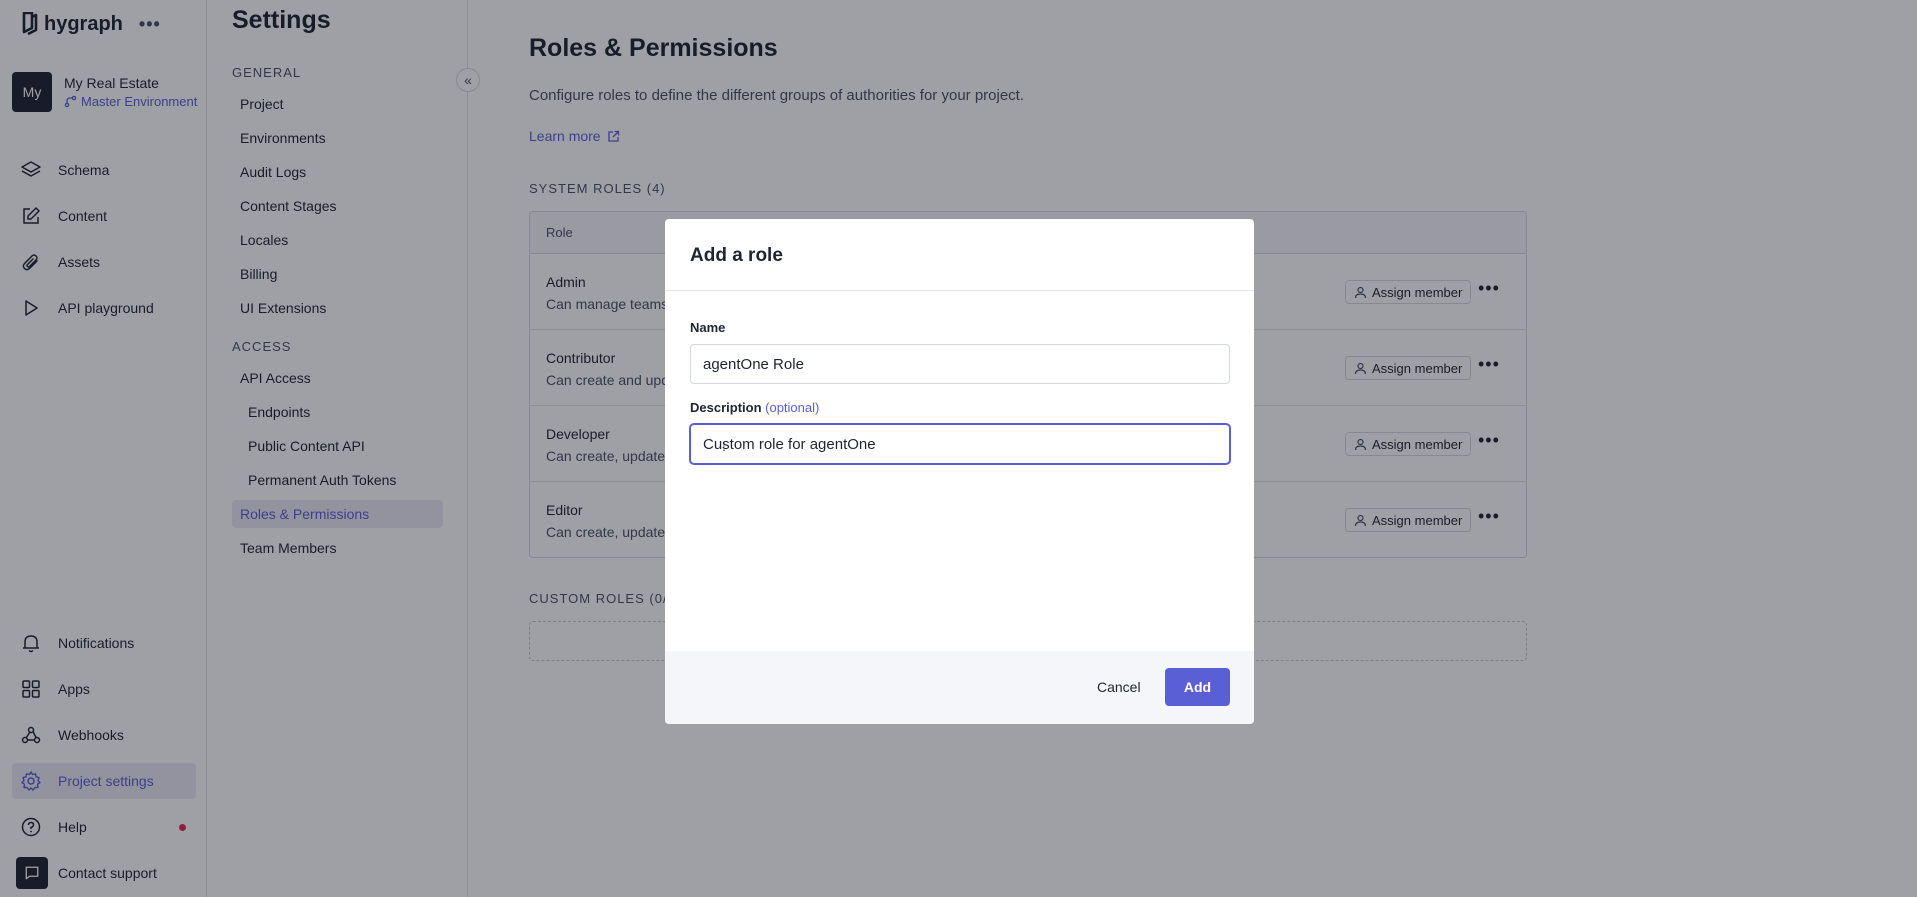 The width and height of the screenshot is (1917, 897). I want to click on role-description-input, so click(960, 444).